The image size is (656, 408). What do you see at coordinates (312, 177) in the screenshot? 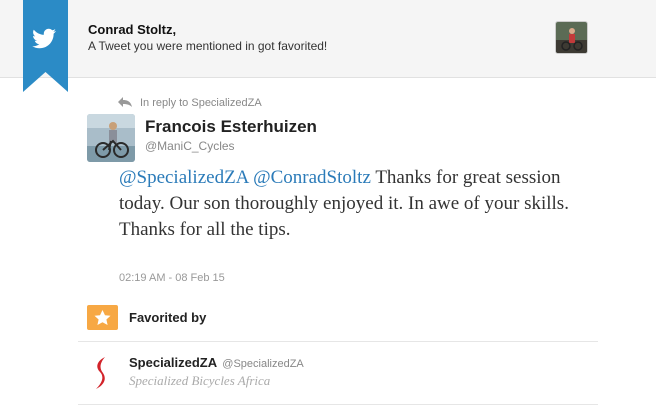
I see `mention-link: @ConradStoltz` at bounding box center [312, 177].